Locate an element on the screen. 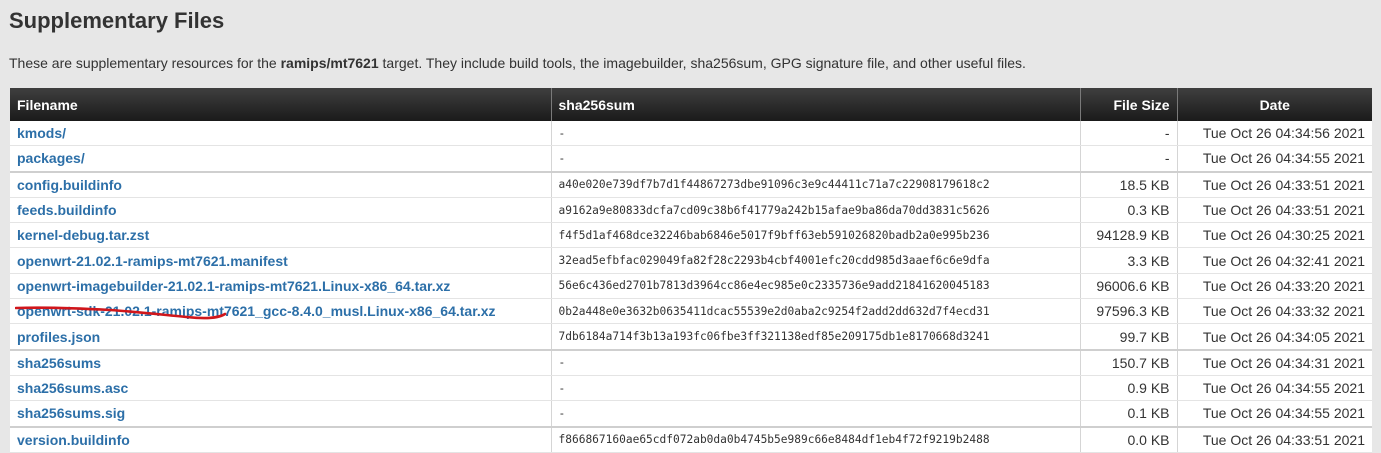 This screenshot has height=453, width=1381. file-link: kernel-debug.tar.zst is located at coordinates (83, 235).